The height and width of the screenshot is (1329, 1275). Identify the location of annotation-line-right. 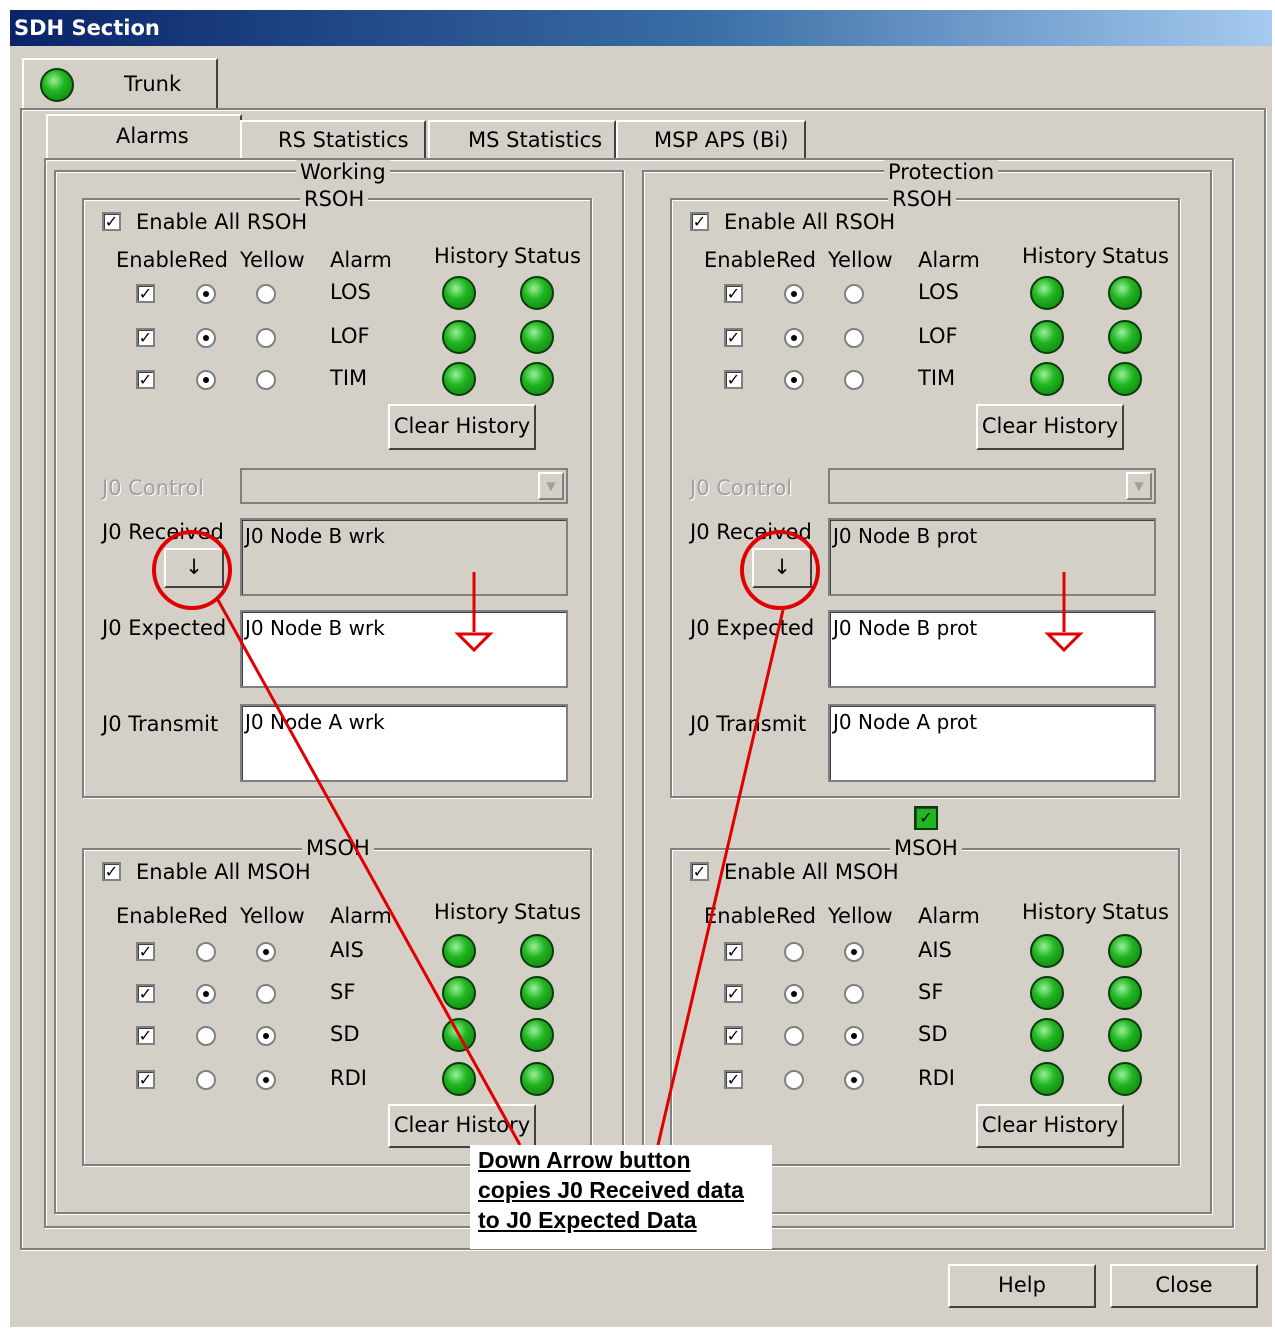
(720, 877).